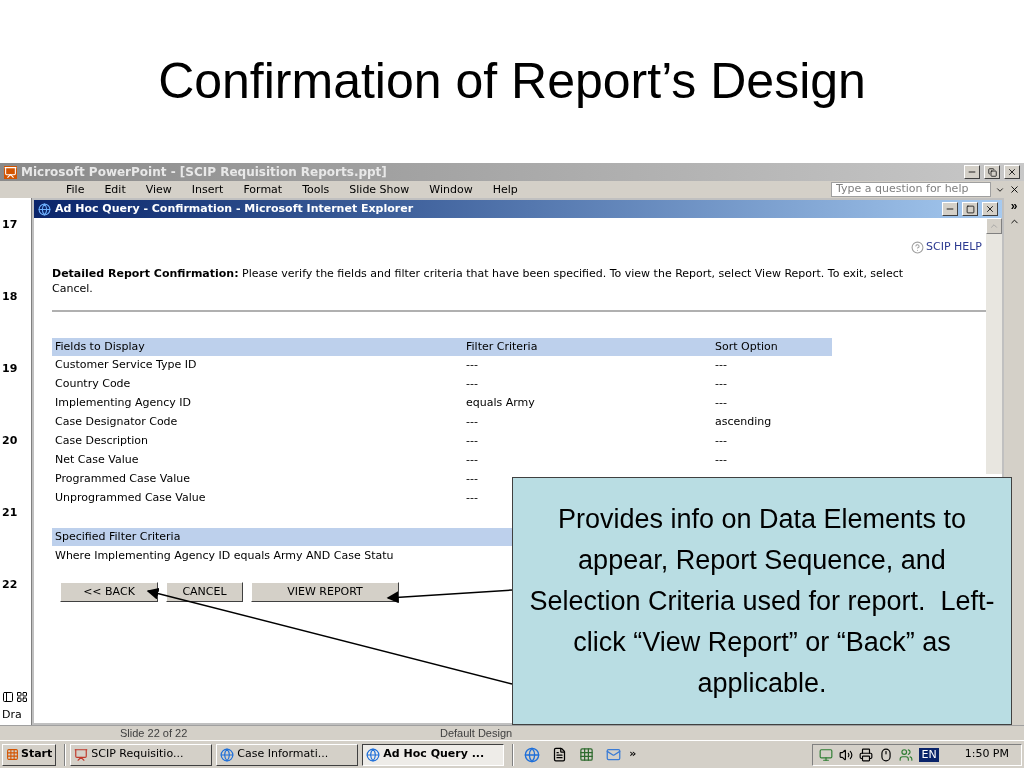 The width and height of the screenshot is (1024, 768). I want to click on slide-title: Confirmation of Report’s Design, so click(512, 81).